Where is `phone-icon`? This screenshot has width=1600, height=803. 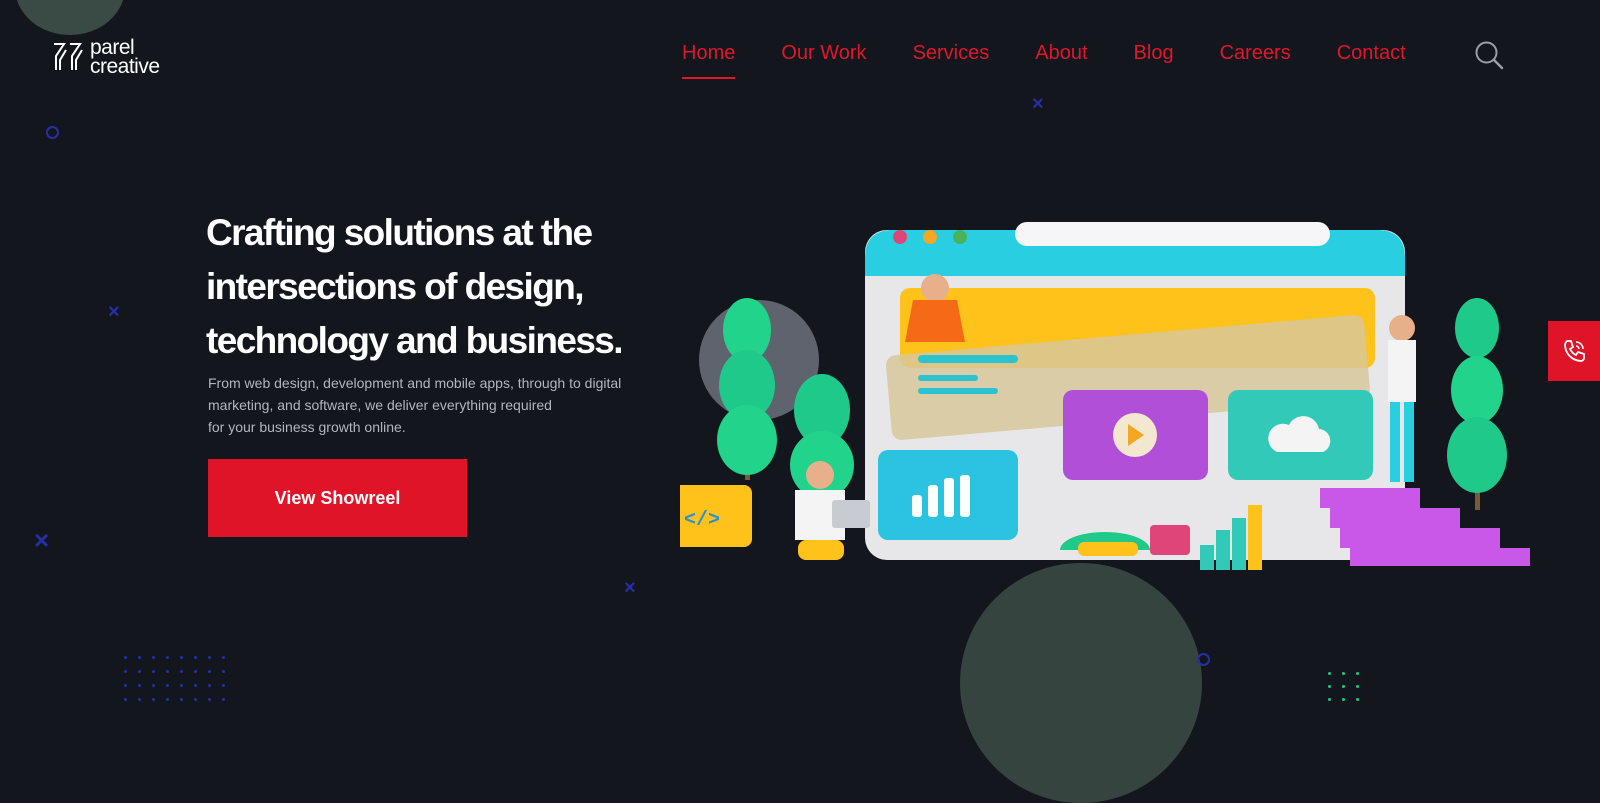 phone-icon is located at coordinates (1574, 351).